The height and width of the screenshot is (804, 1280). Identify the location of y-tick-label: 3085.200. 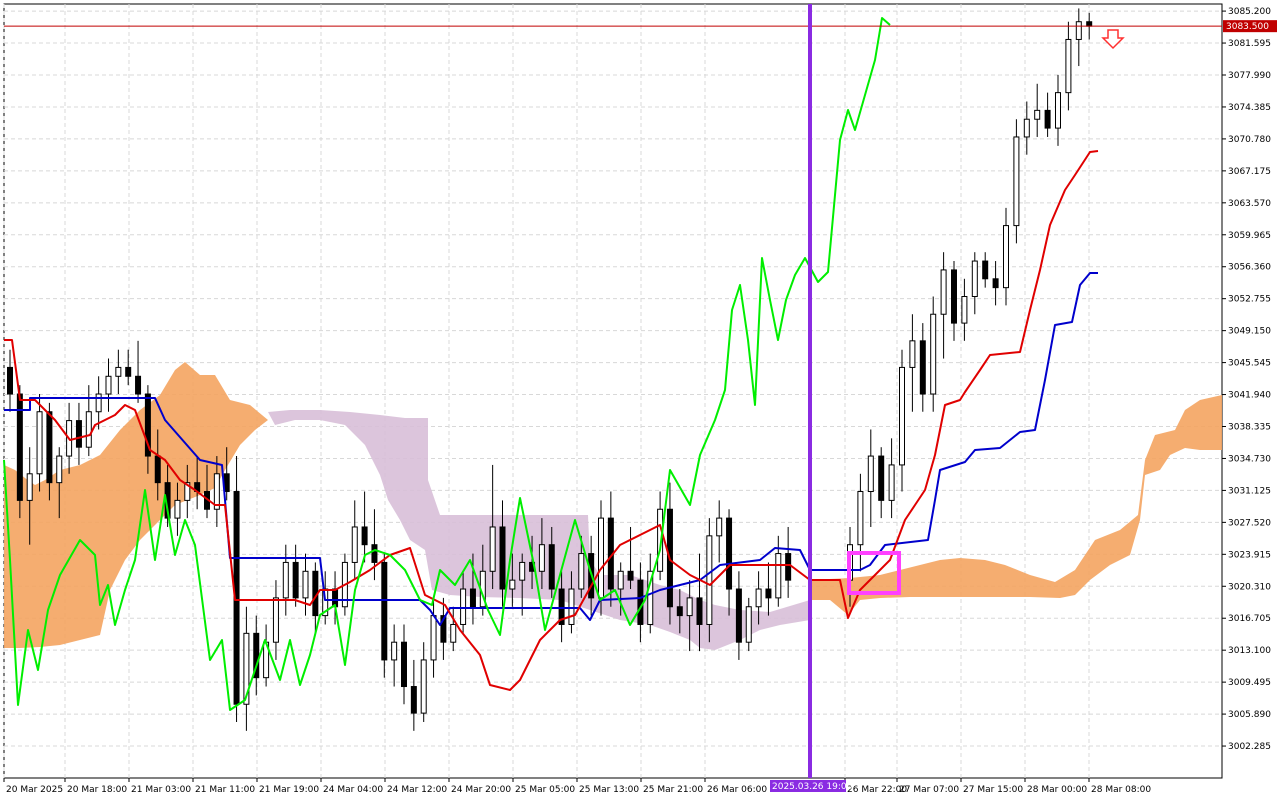
(1249, 12).